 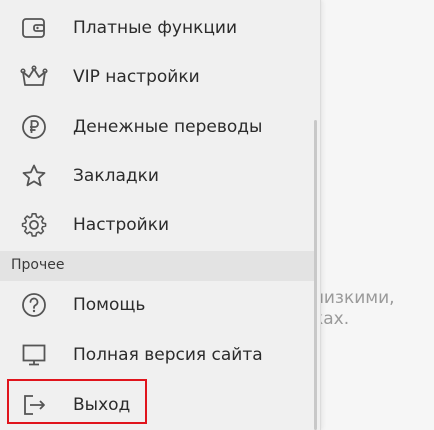 I want to click on menu-item-money-transfers: Денежные переводы, so click(x=156, y=127).